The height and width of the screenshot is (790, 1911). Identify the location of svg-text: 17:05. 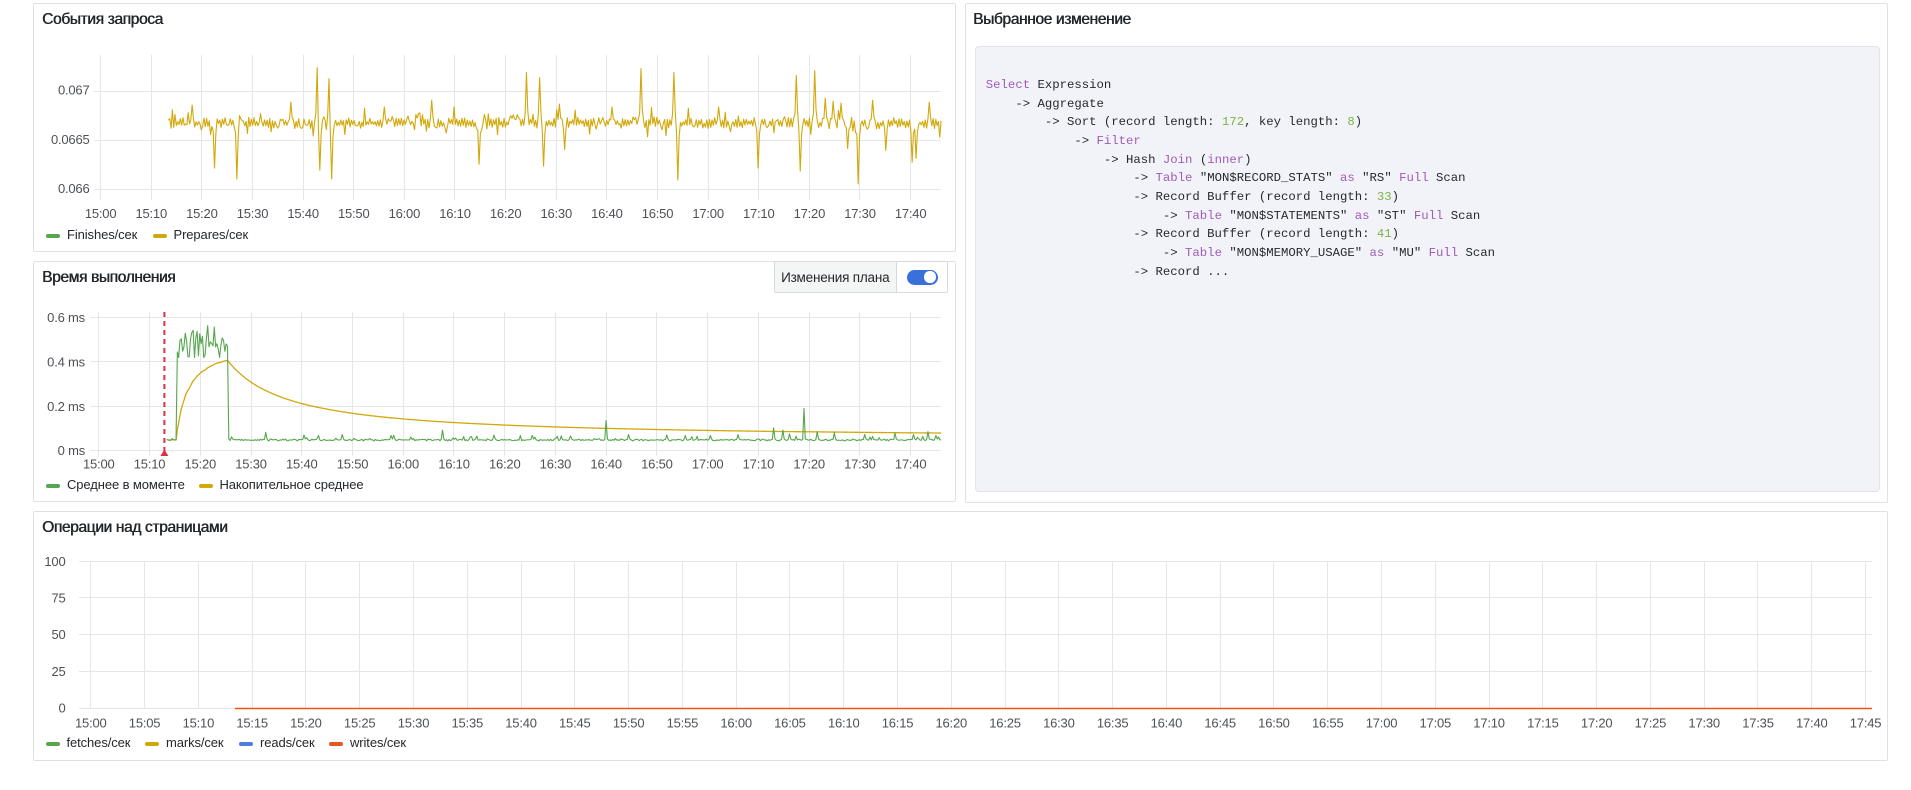
(1436, 722).